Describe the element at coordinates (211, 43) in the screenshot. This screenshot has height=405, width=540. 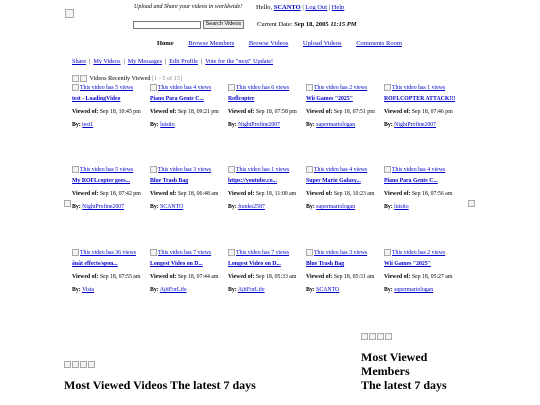
I see `nav-browse-members: Browse Members` at that location.